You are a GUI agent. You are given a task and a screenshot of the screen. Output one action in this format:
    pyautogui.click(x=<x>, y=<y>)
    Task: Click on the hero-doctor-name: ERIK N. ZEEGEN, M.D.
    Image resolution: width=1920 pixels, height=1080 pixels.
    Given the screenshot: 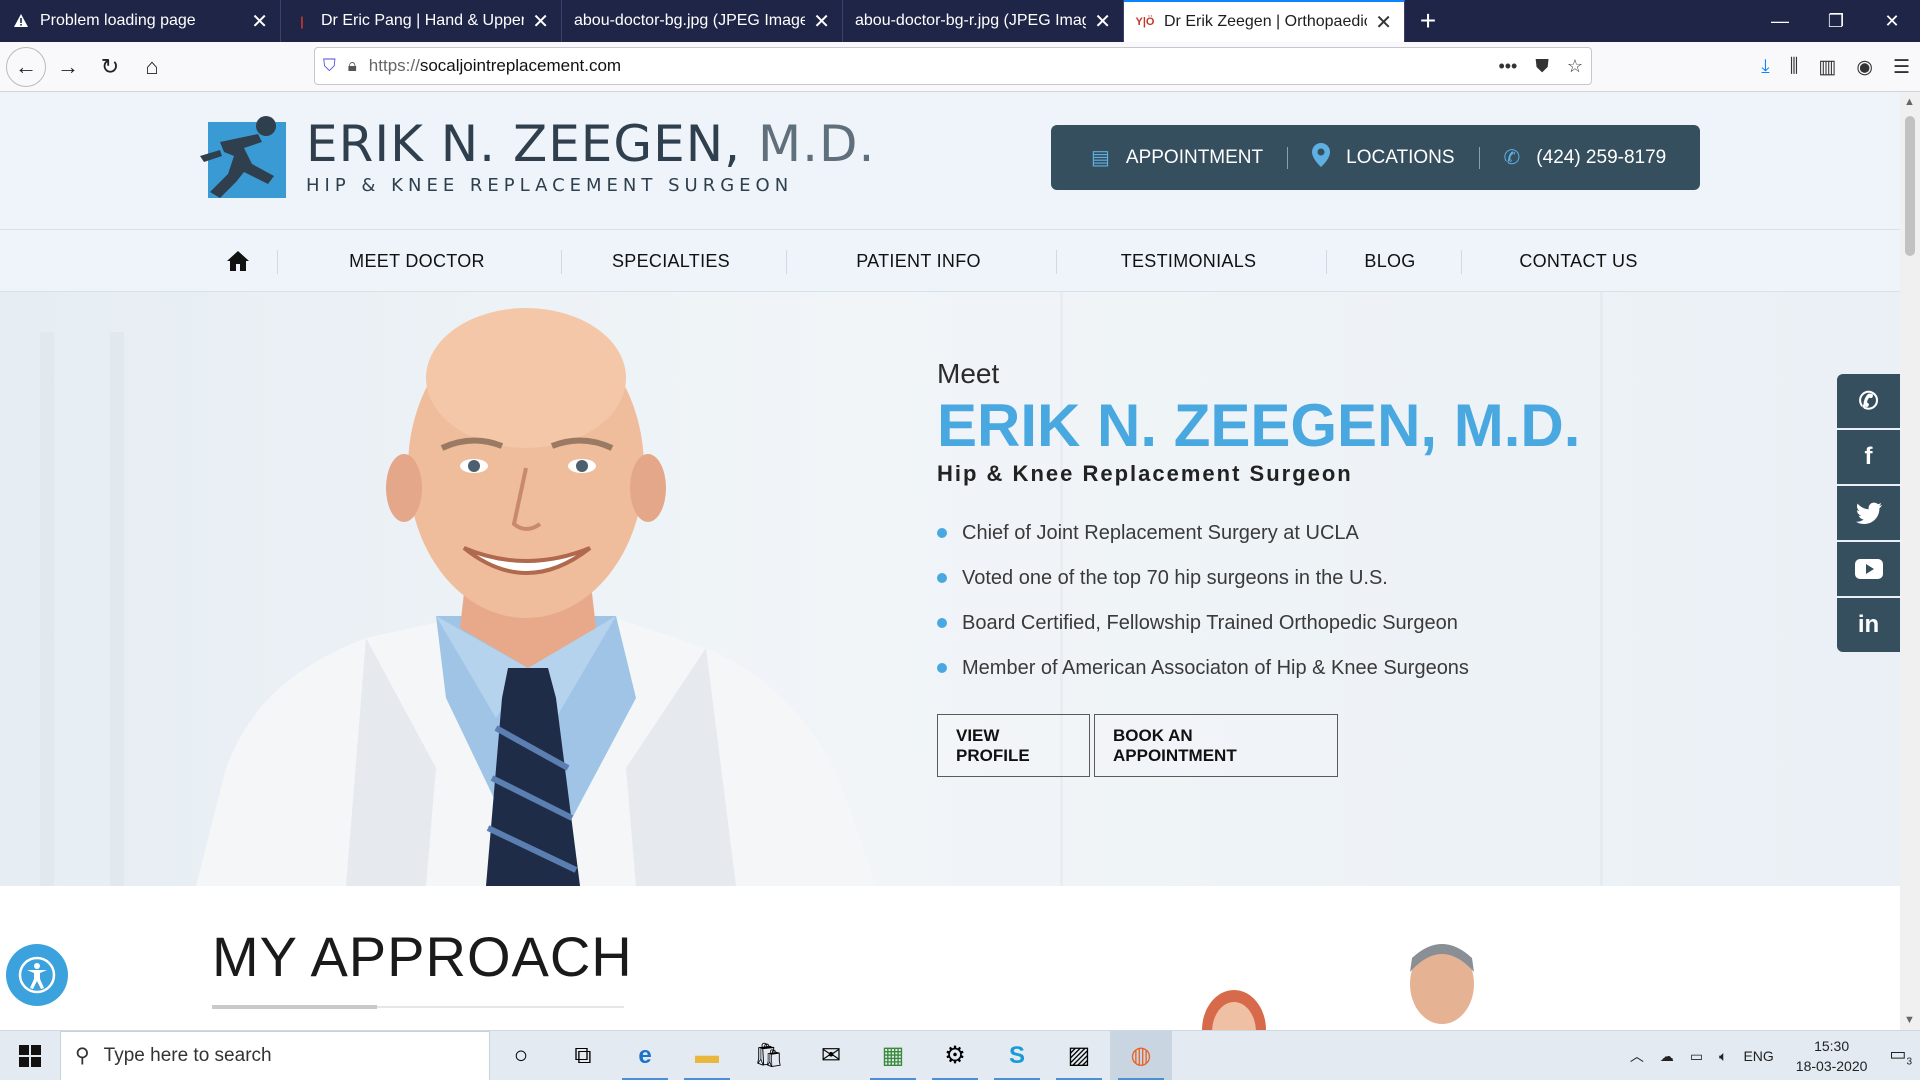 What is the action you would take?
    pyautogui.click(x=1259, y=425)
    